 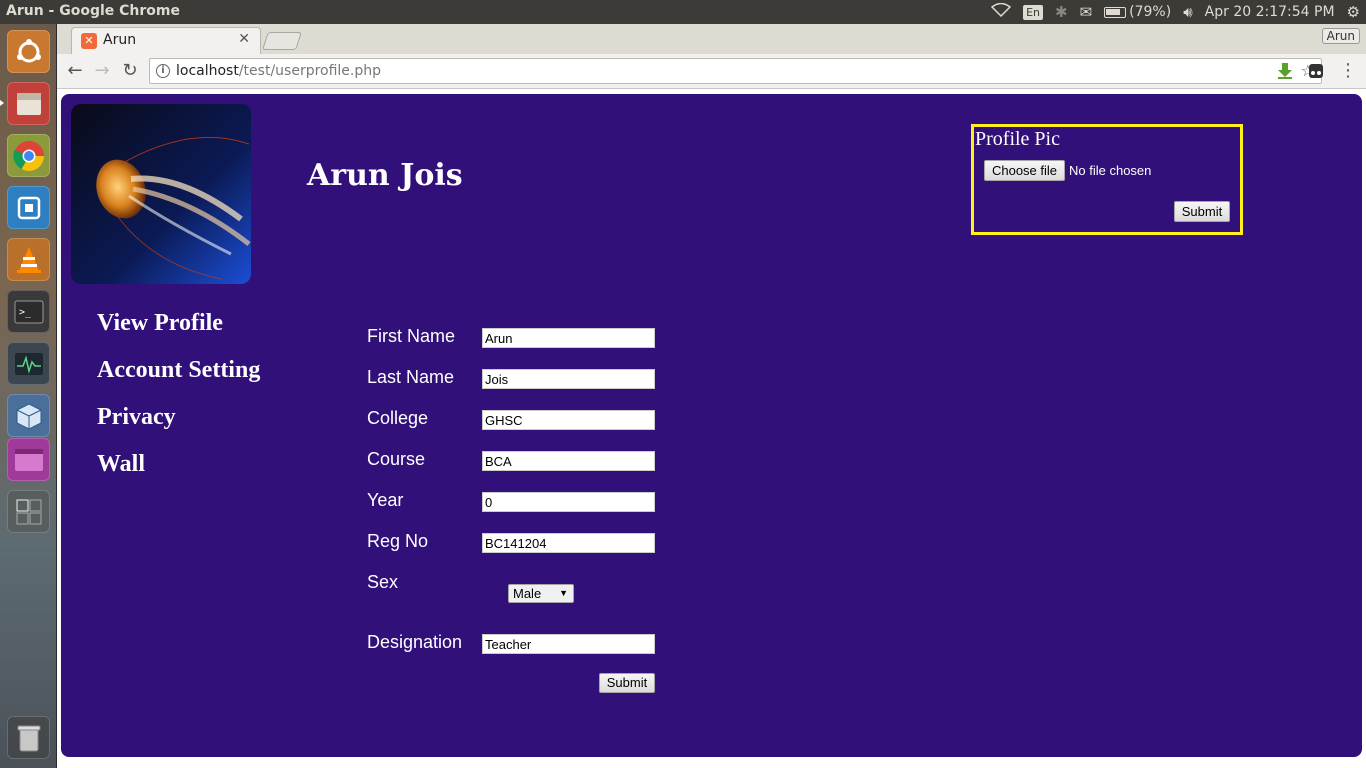 I want to click on system-monitor-icon, so click(x=28, y=363).